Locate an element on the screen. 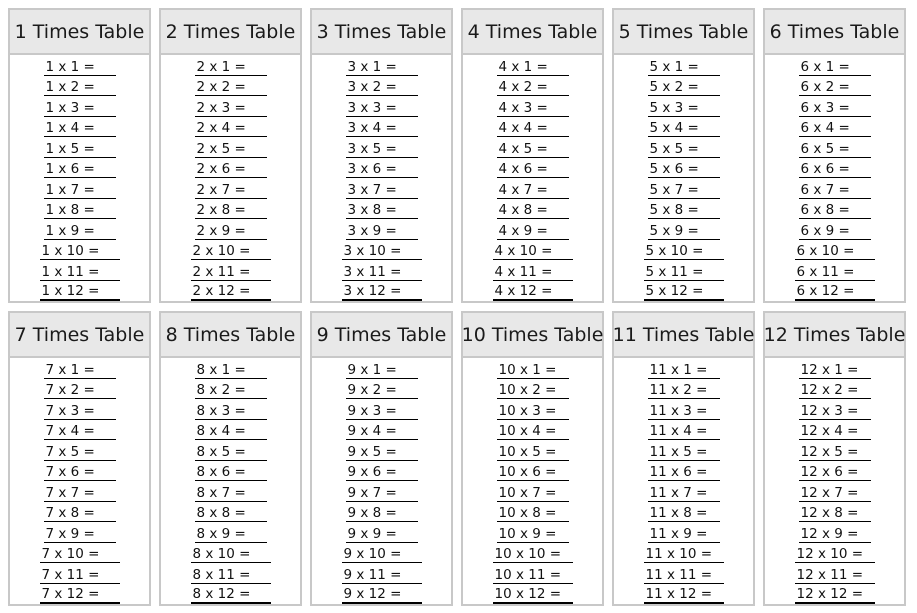 The width and height of the screenshot is (917, 613). equation-answer-line: 12 x 12 = is located at coordinates (834, 595).